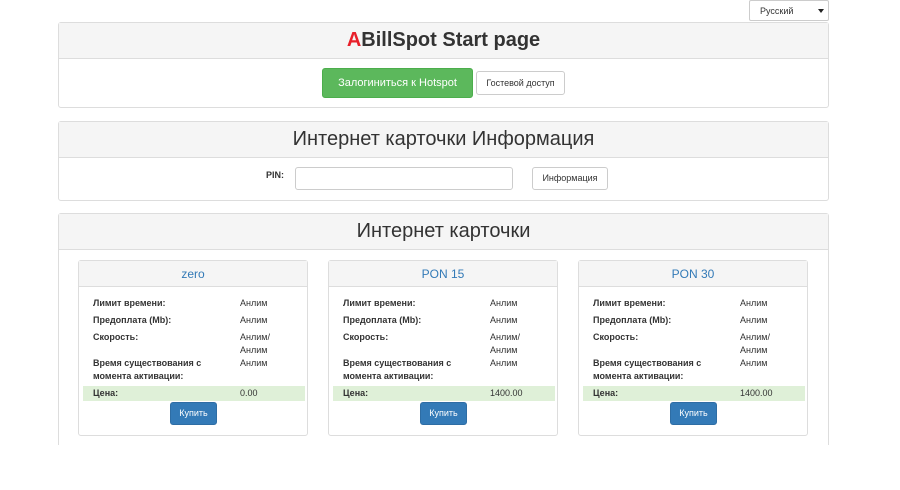 The height and width of the screenshot is (490, 900). I want to click on internet-cards-heading: Интернет карточки, so click(443, 232).